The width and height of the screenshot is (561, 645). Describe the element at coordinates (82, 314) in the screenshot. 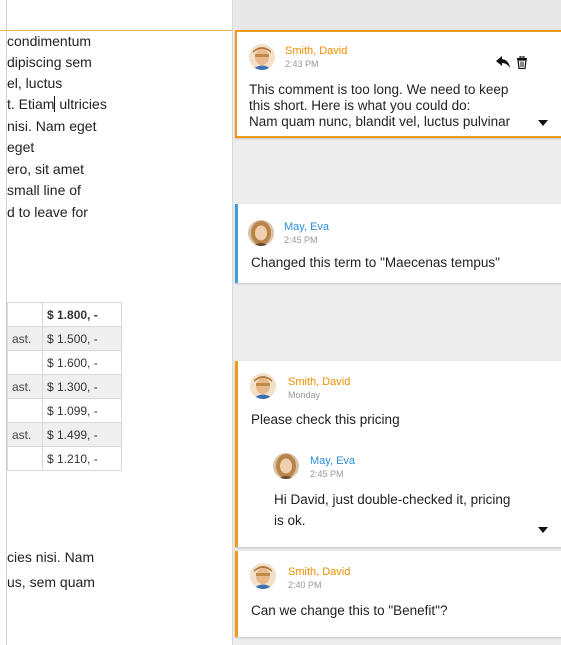

I see `table-cell-price: $ 1.800, -` at that location.